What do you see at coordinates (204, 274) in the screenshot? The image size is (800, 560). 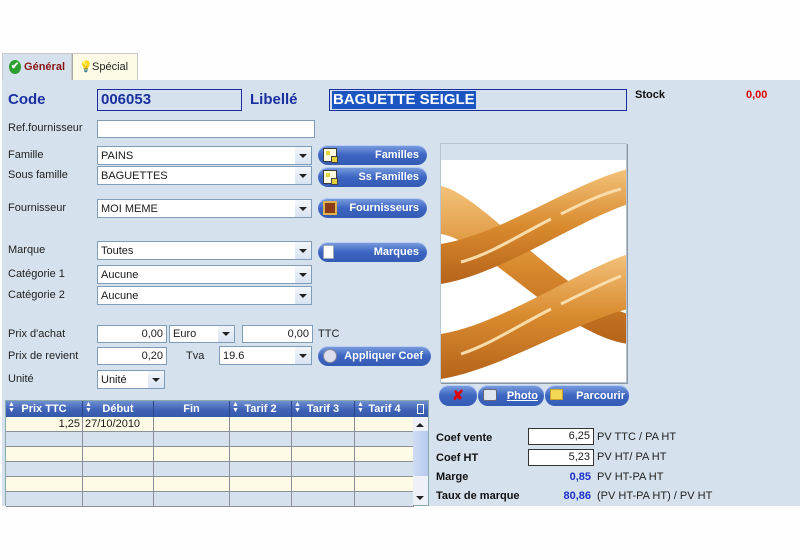 I see `categorie1-select: Aucune` at bounding box center [204, 274].